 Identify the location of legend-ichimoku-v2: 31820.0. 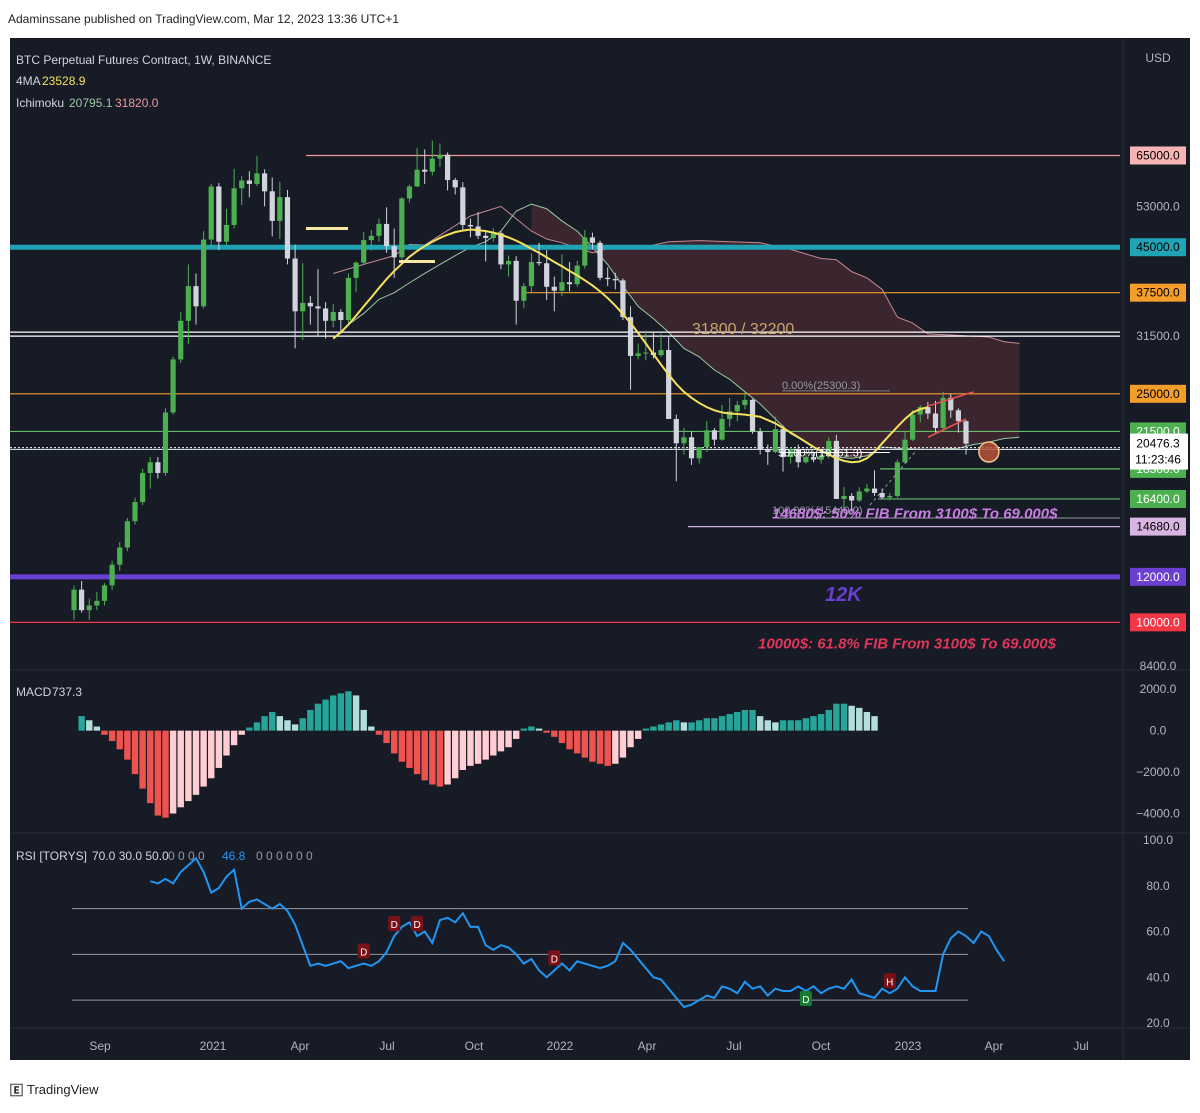
(137, 103).